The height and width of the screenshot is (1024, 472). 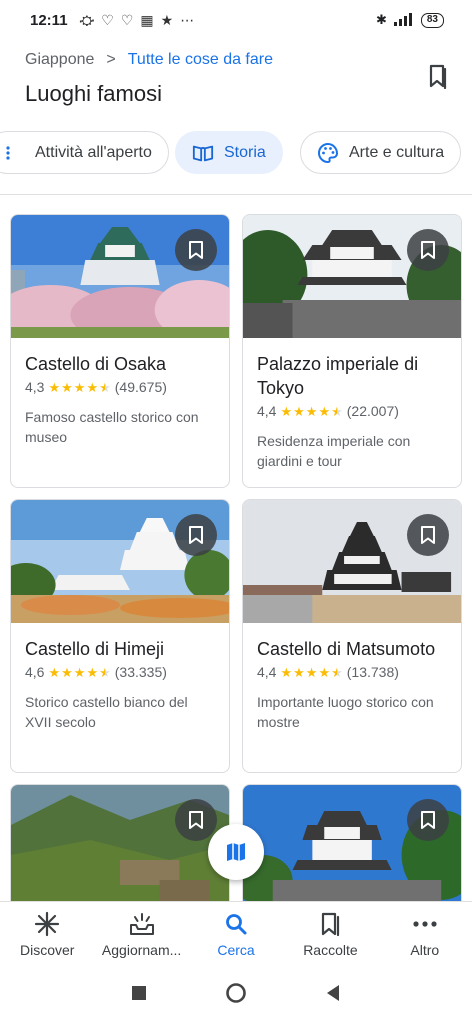 I want to click on nav-search: Cerca, so click(x=236, y=934).